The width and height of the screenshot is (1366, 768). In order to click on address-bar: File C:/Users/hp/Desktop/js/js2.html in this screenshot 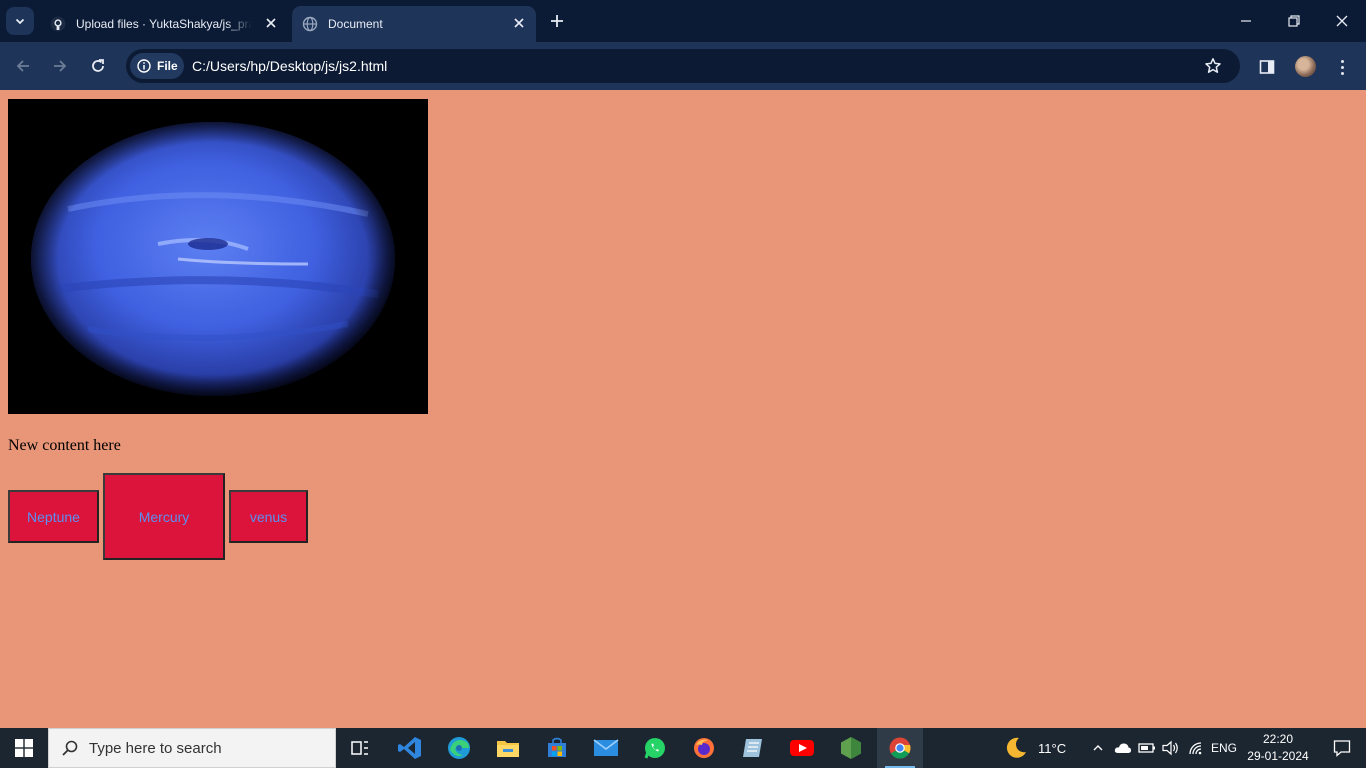, I will do `click(683, 66)`.